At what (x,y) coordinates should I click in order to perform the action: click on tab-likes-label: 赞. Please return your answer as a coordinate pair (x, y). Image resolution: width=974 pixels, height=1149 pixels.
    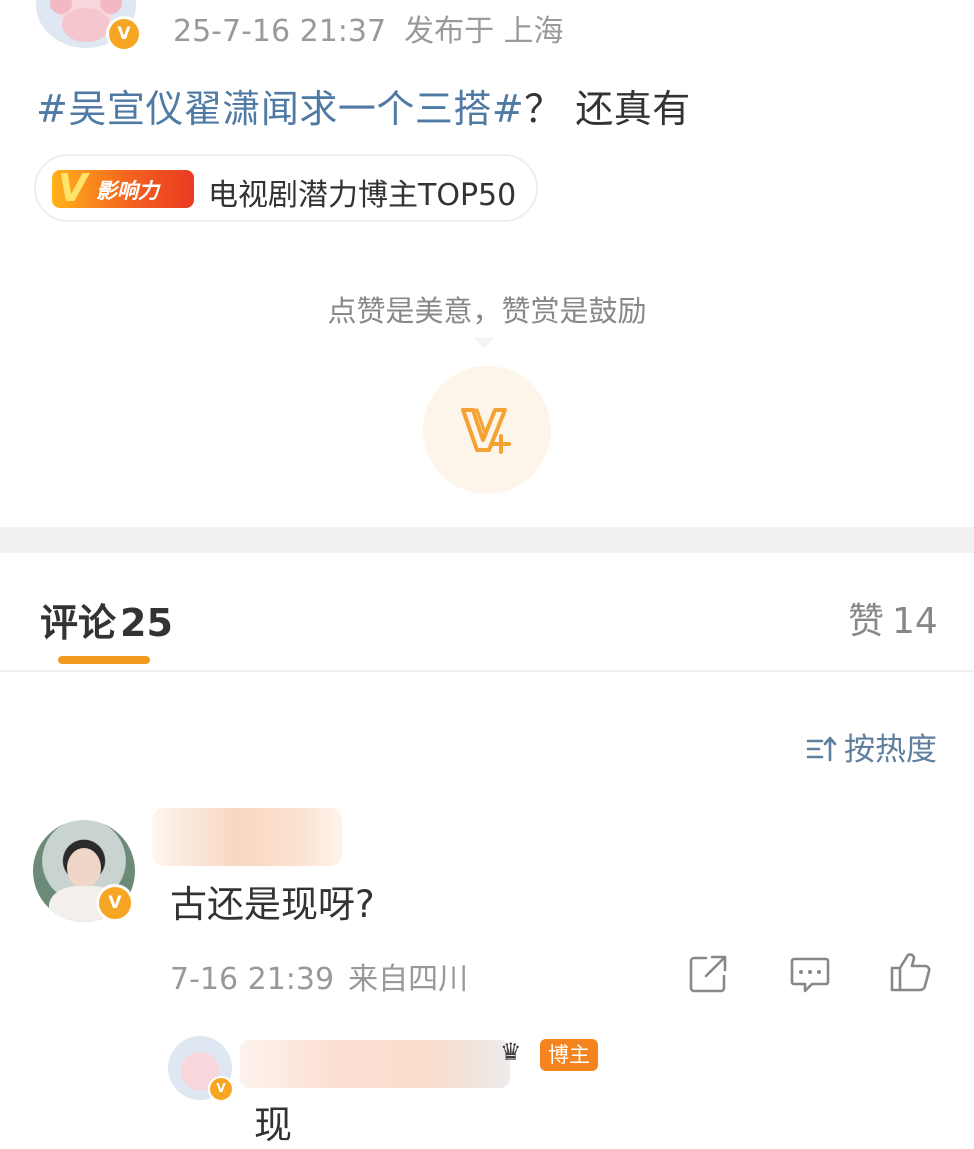
    Looking at the image, I should click on (866, 621).